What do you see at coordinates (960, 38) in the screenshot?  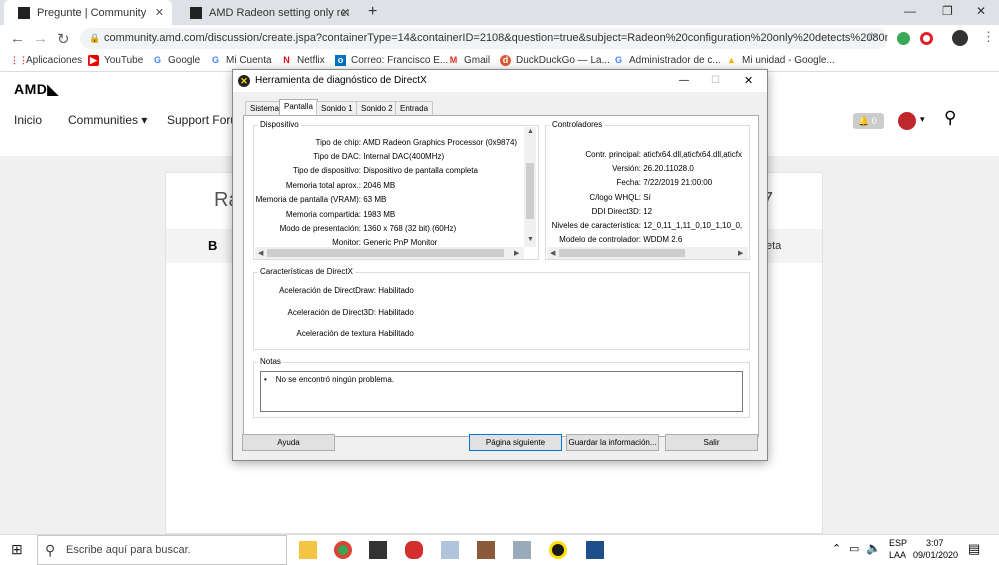 I see `profile-avatar` at bounding box center [960, 38].